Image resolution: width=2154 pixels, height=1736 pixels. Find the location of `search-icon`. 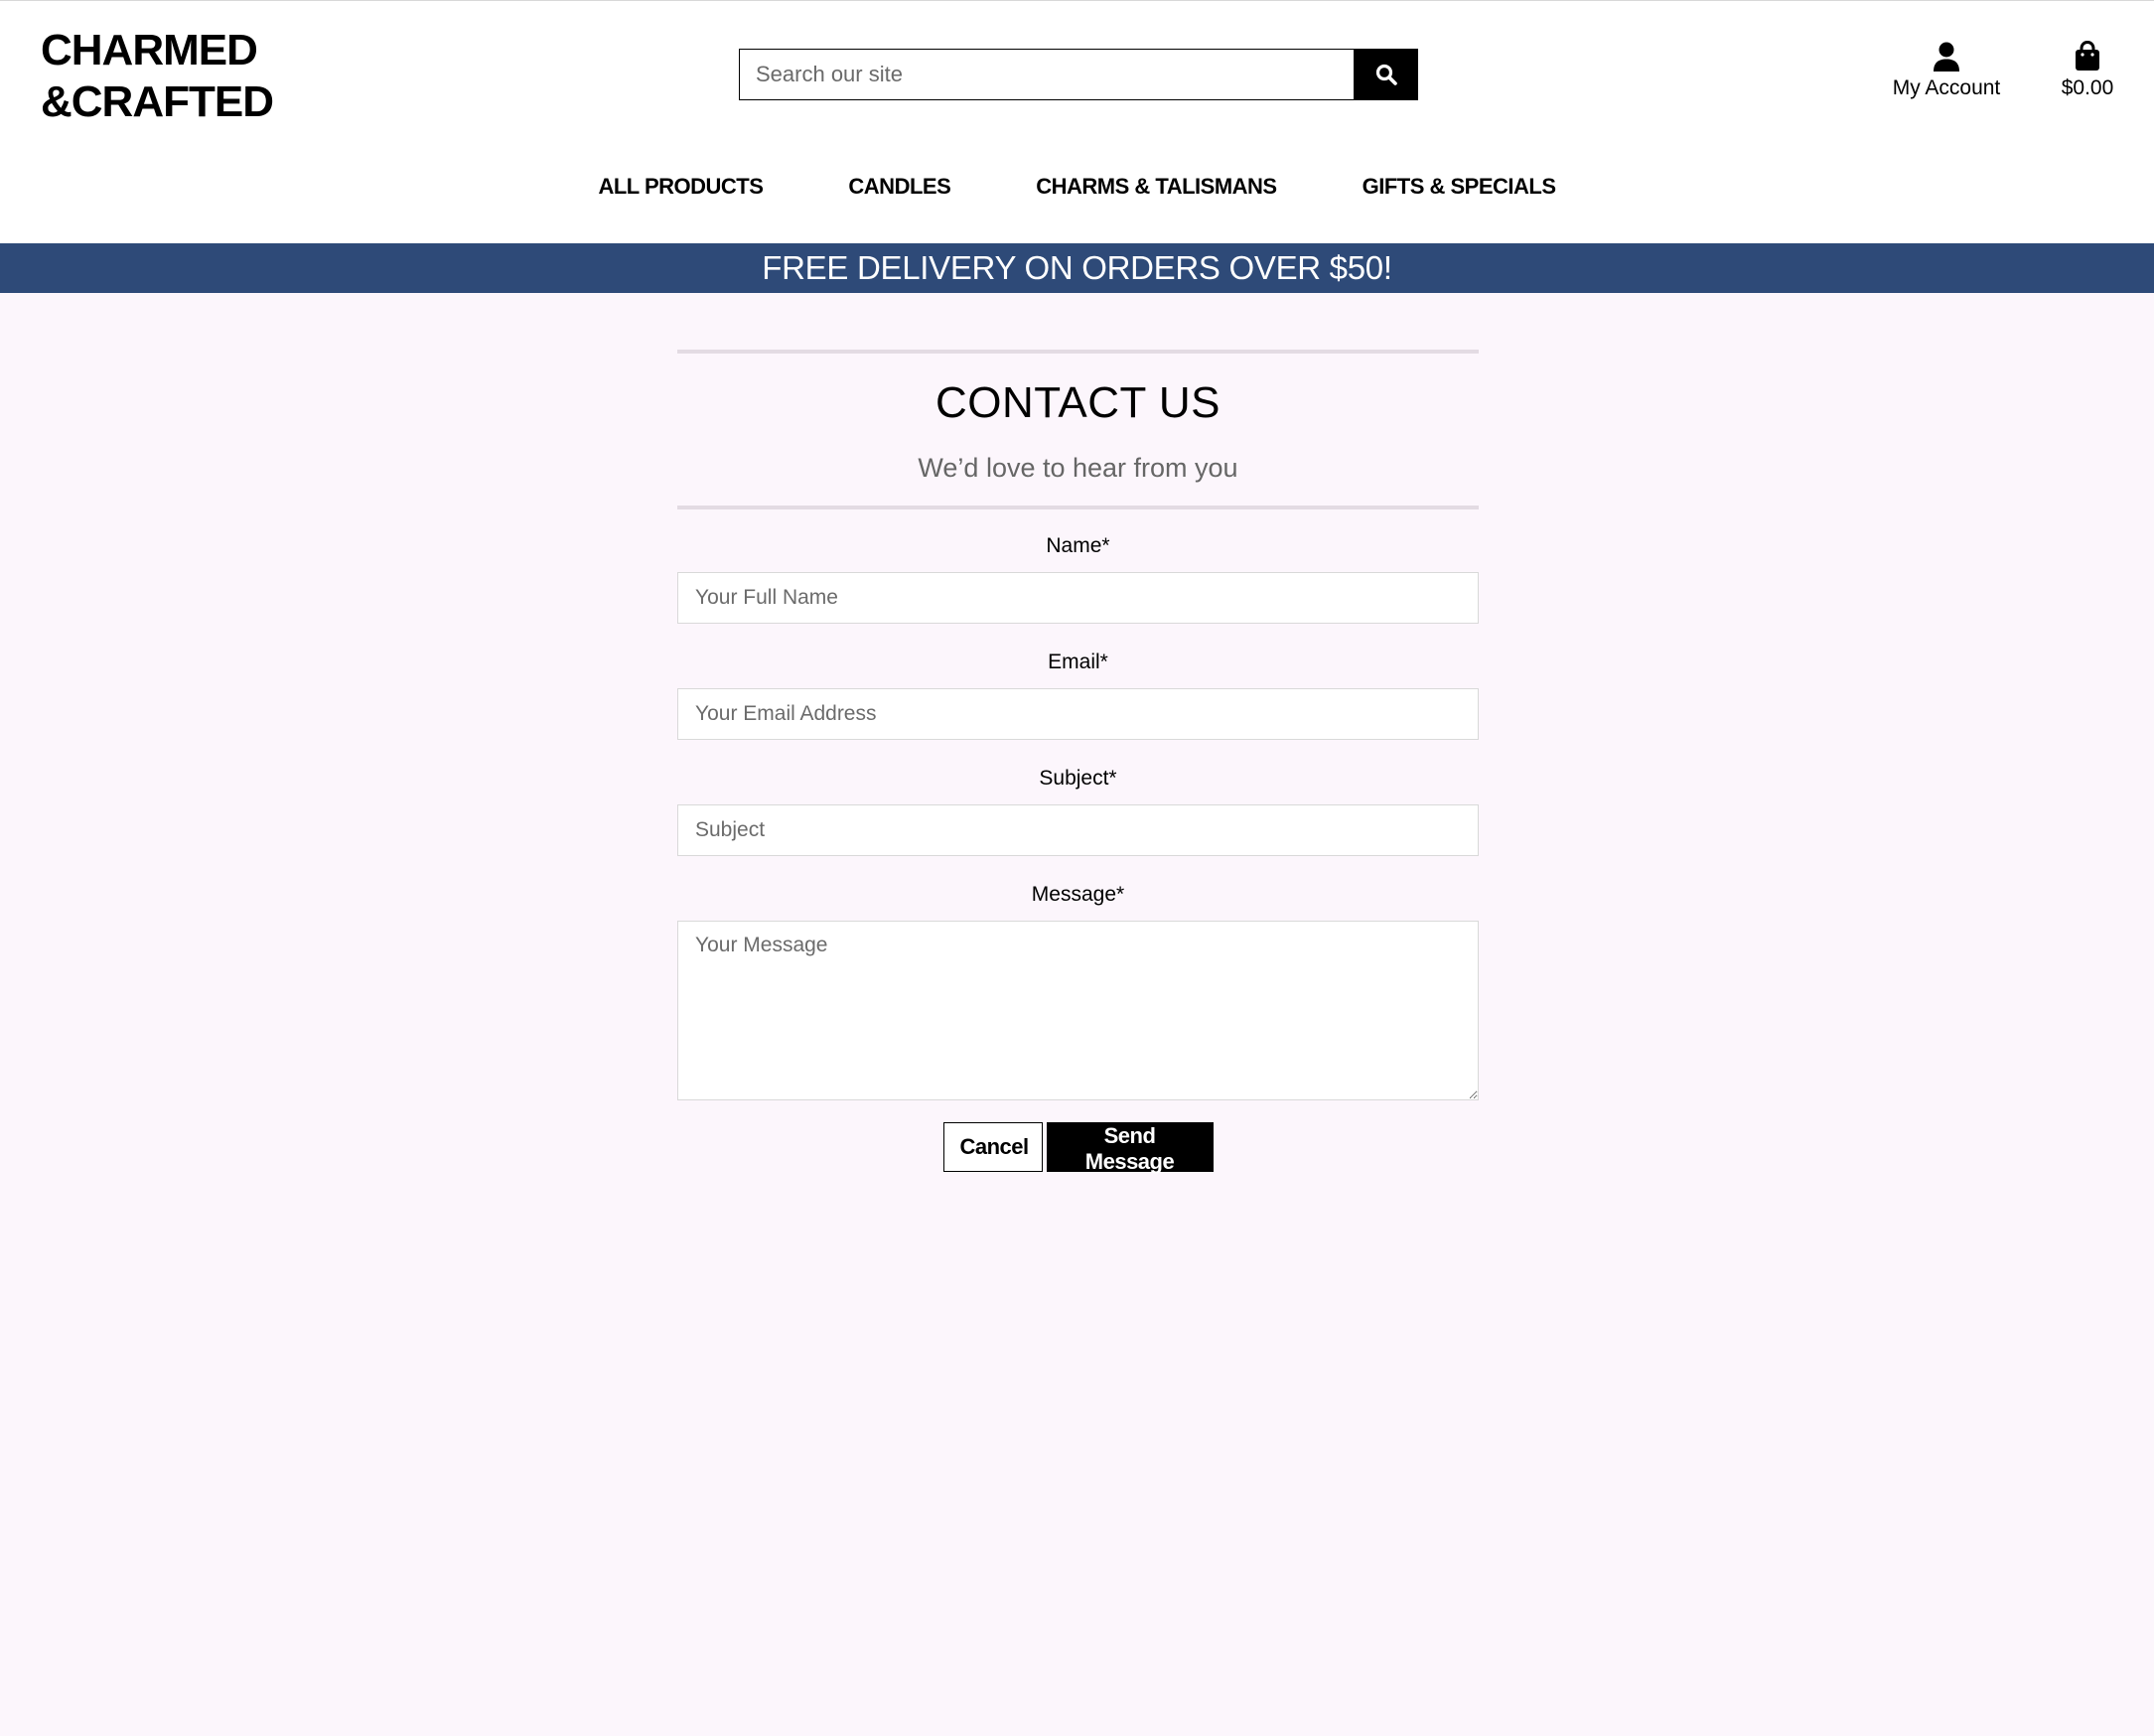

search-icon is located at coordinates (1386, 75).